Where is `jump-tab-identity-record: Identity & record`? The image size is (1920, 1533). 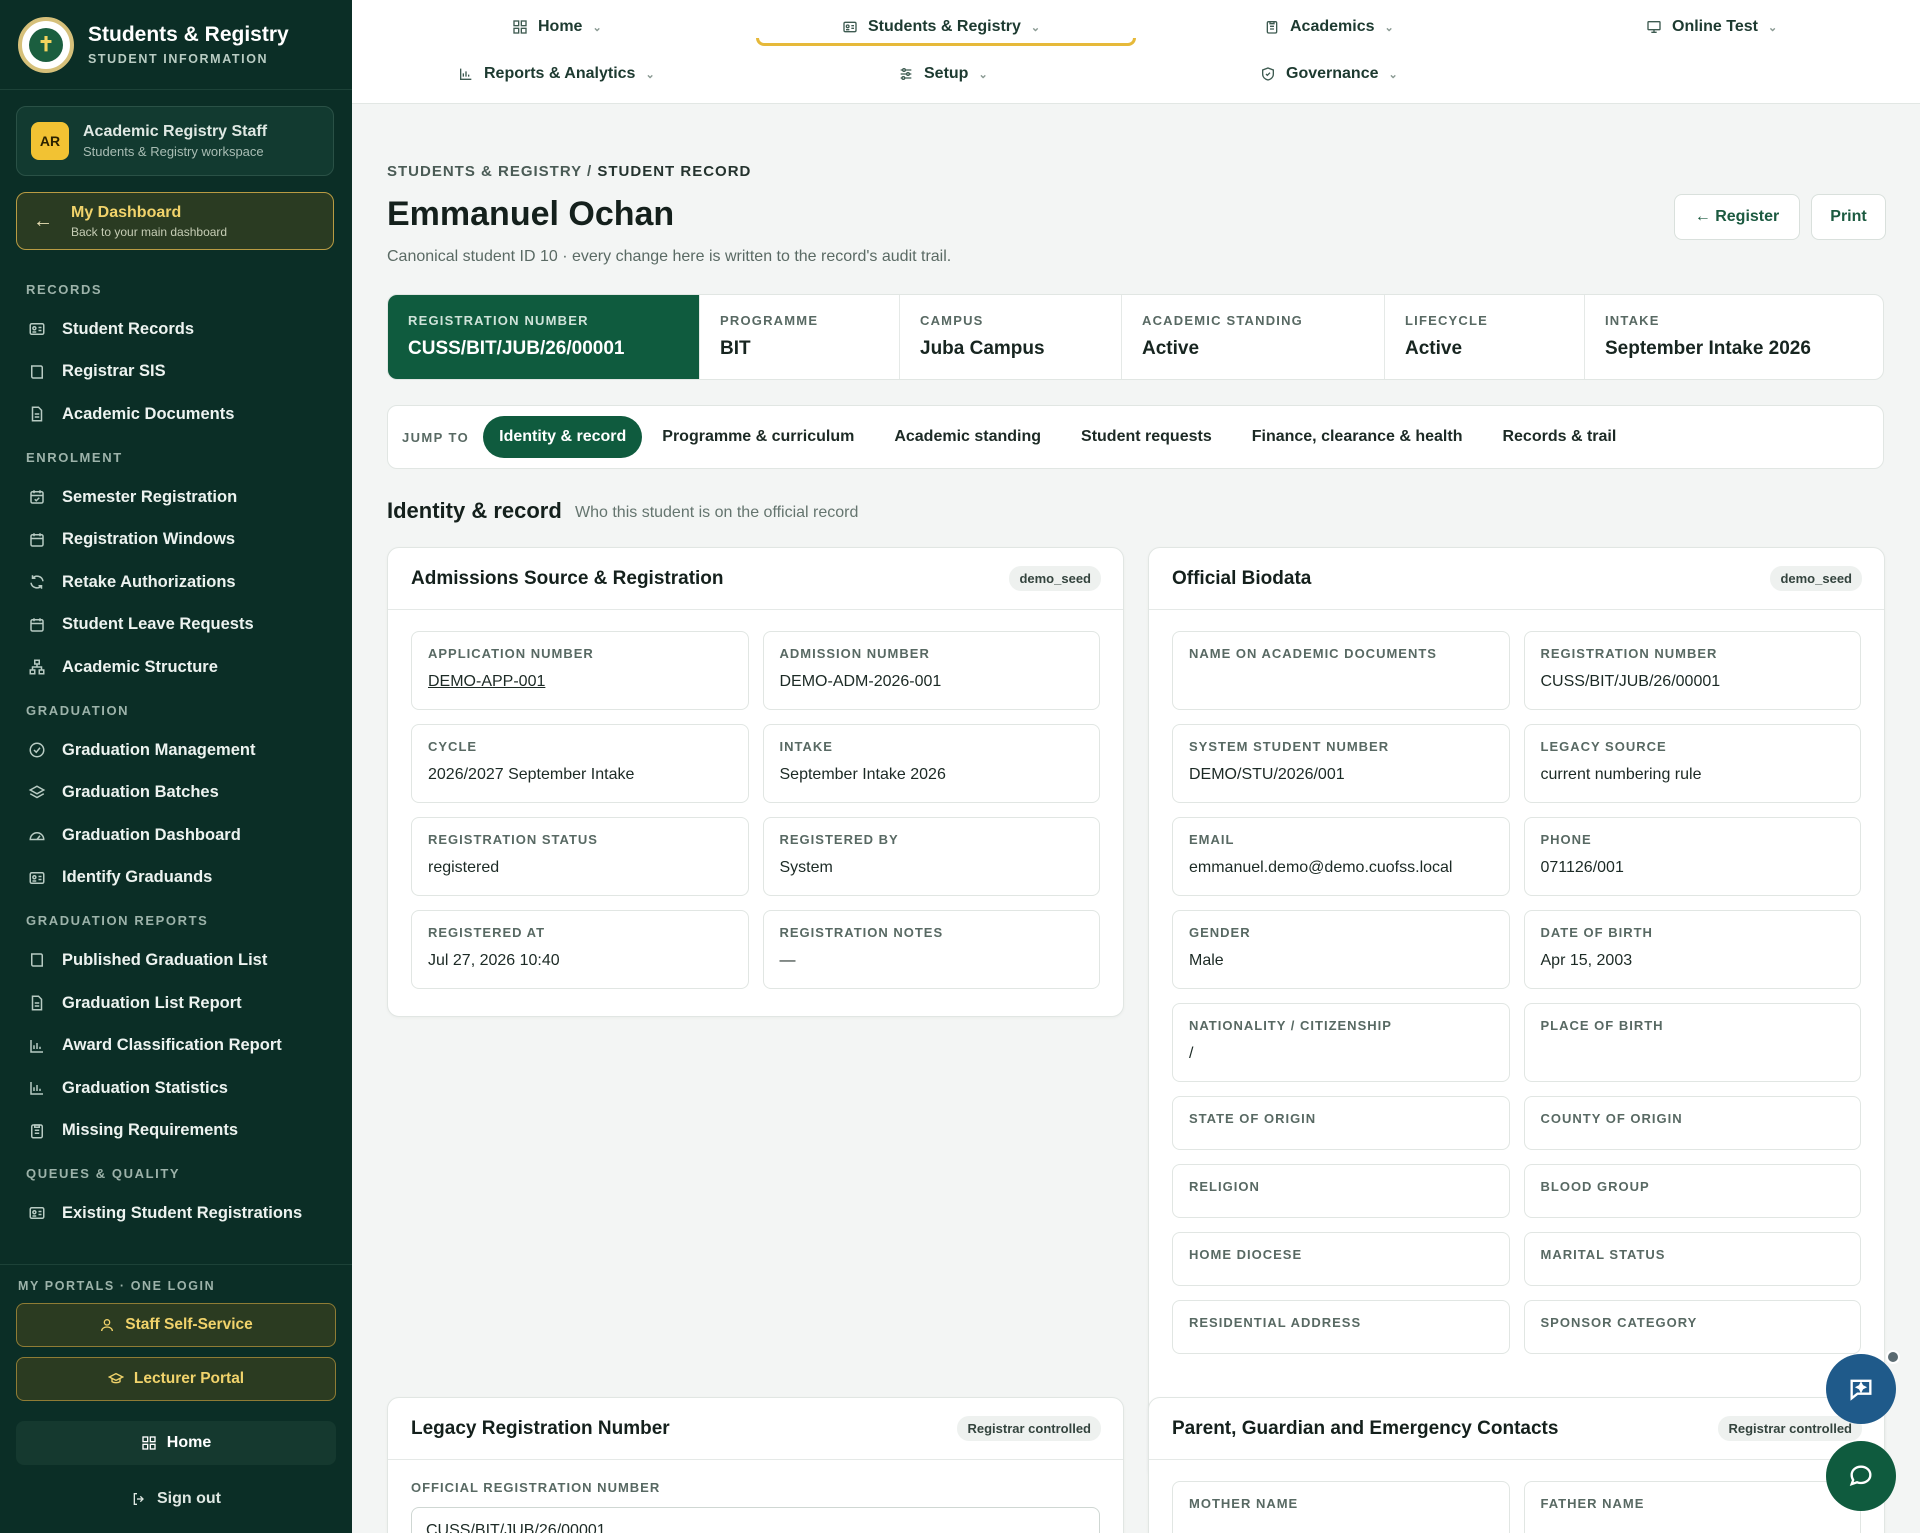 jump-tab-identity-record: Identity & record is located at coordinates (563, 437).